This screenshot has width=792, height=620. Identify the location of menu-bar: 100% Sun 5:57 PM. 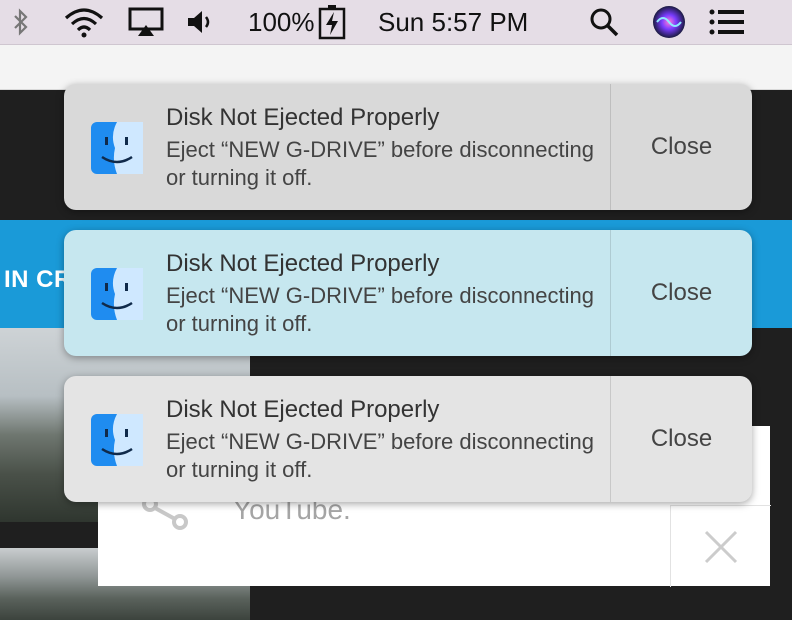
(396, 22).